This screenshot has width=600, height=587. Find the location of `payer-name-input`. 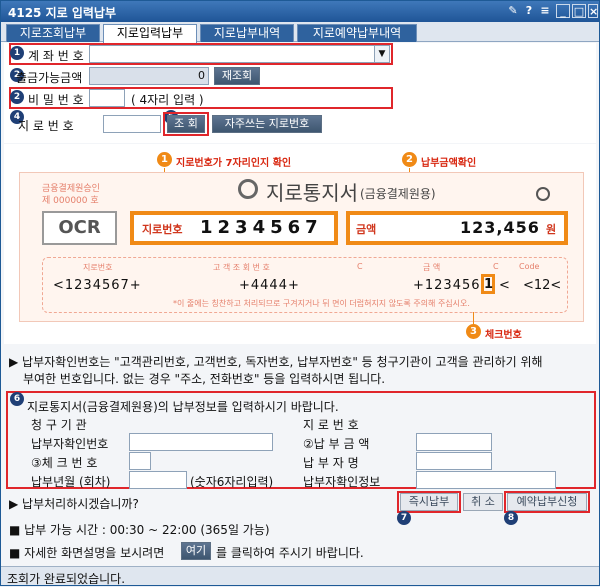

payer-name-input is located at coordinates (454, 461).